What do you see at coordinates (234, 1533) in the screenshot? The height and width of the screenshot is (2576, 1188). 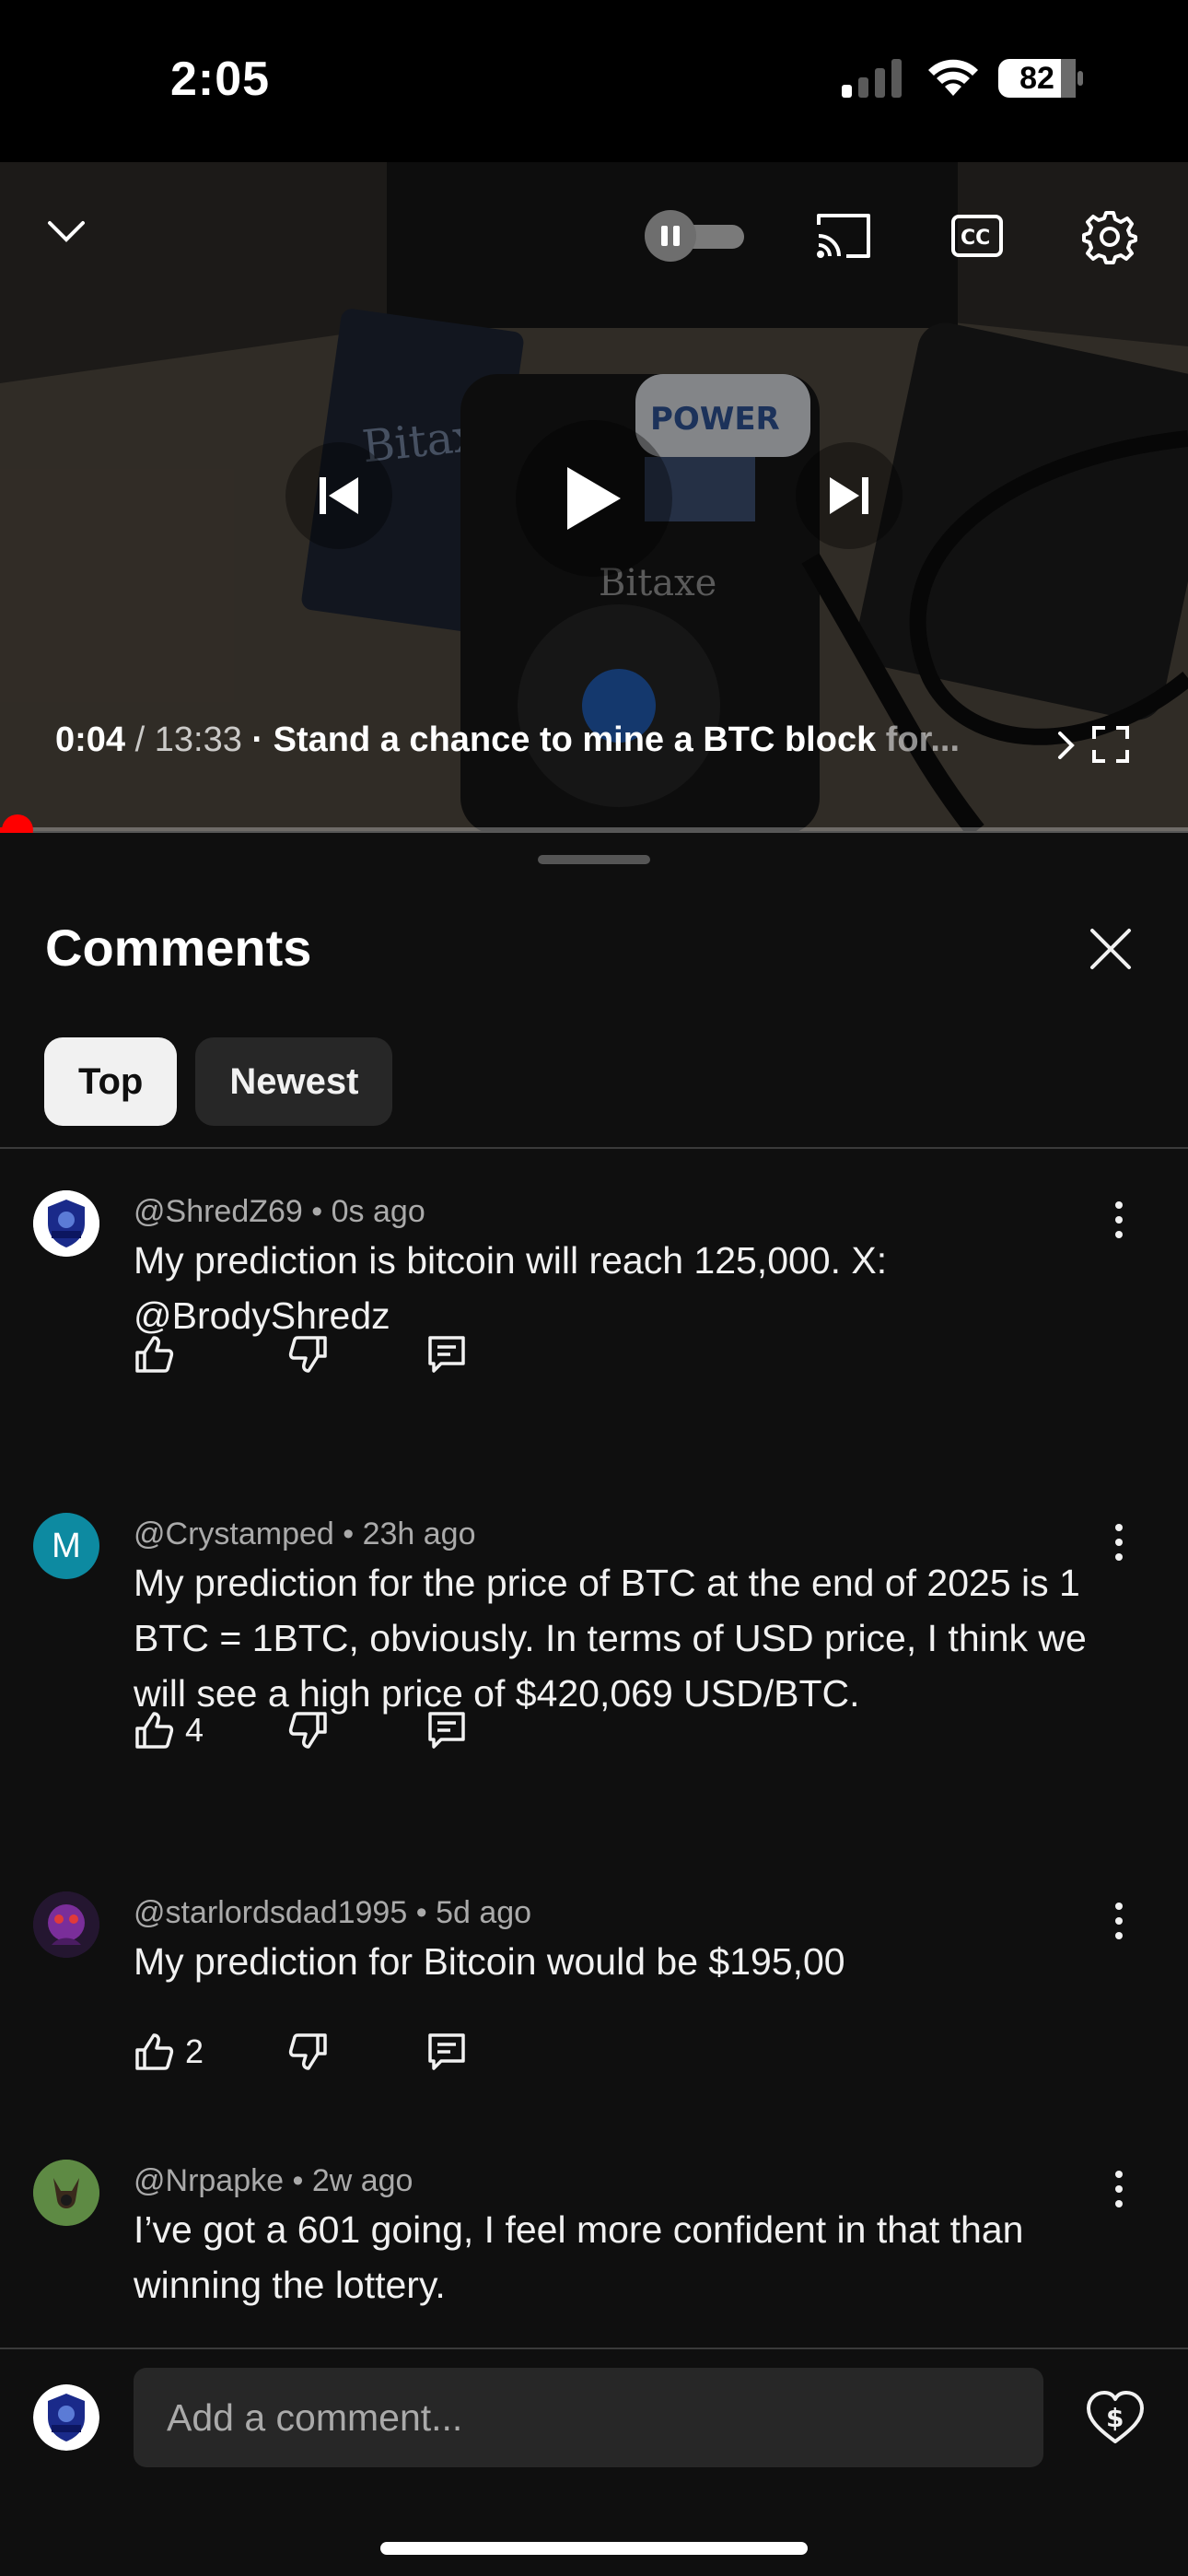 I see `comment-author: @Crystamped` at bounding box center [234, 1533].